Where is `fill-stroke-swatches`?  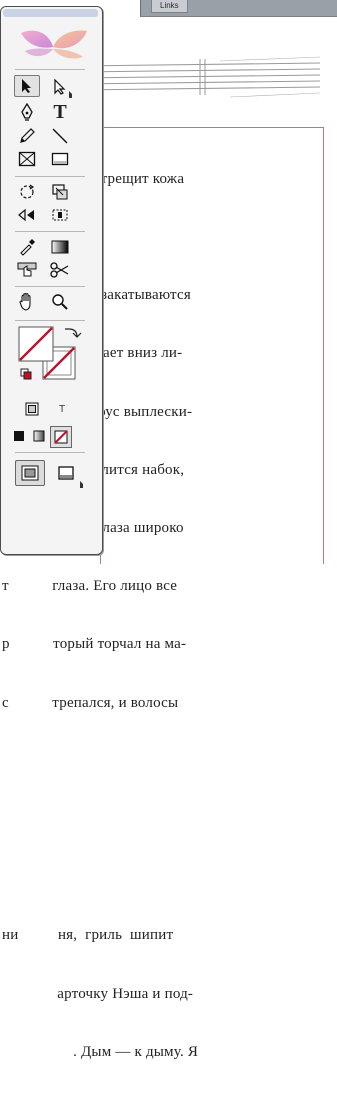
fill-stroke-swatches is located at coordinates (52, 361).